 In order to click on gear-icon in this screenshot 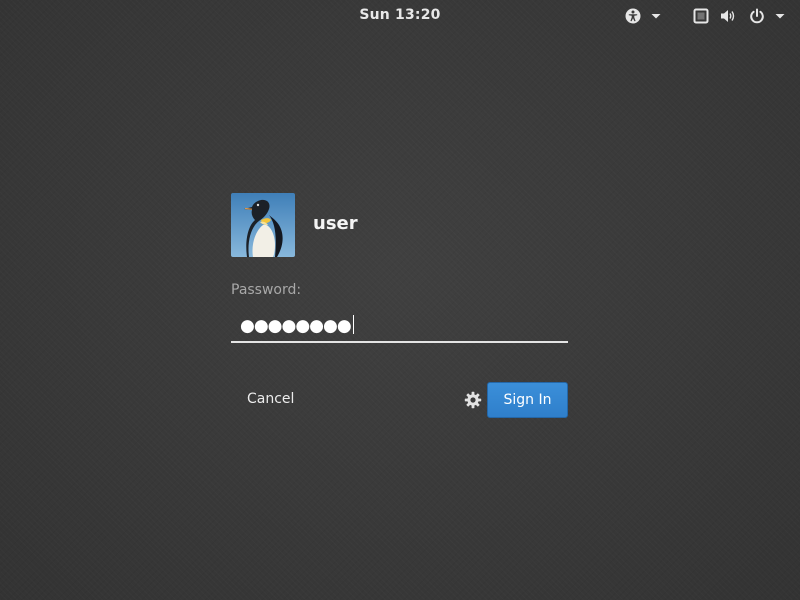, I will do `click(473, 400)`.